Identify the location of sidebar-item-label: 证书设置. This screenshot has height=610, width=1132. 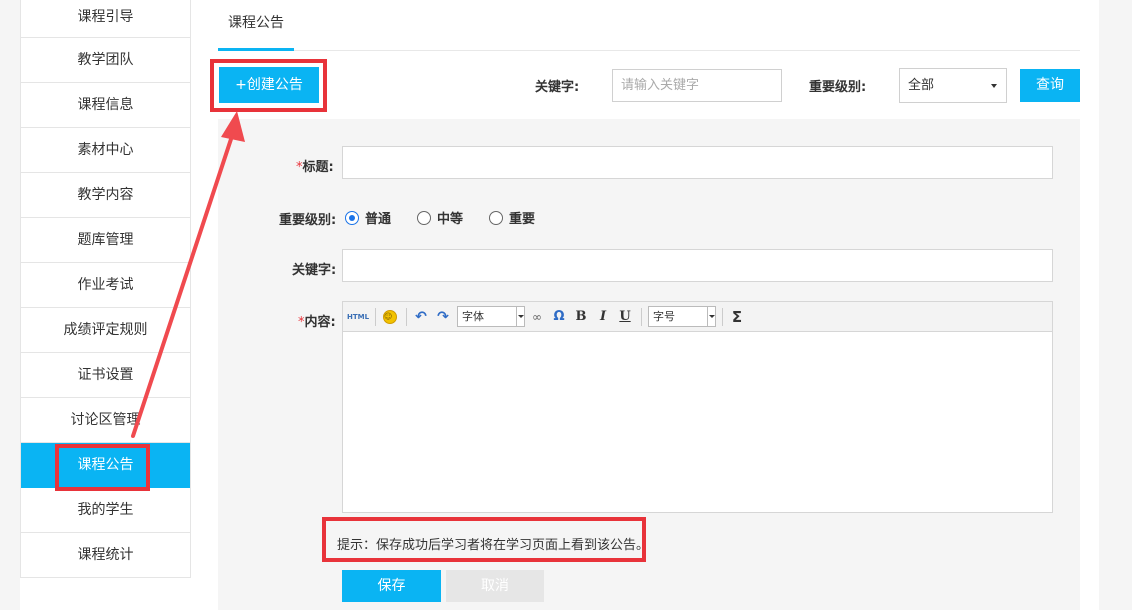
(105, 375).